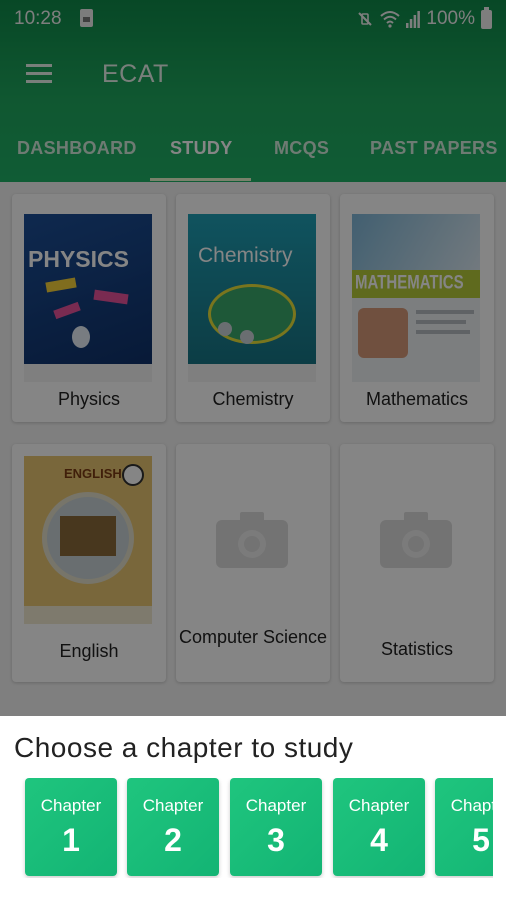 The height and width of the screenshot is (900, 506). What do you see at coordinates (71, 840) in the screenshot?
I see `chapter-number: 1` at bounding box center [71, 840].